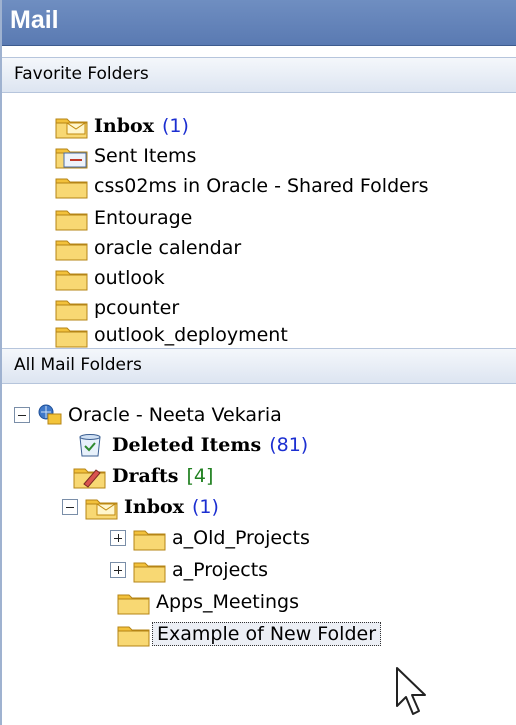  What do you see at coordinates (81, 74) in the screenshot?
I see `favorite-folders-label: Favorite Folders` at bounding box center [81, 74].